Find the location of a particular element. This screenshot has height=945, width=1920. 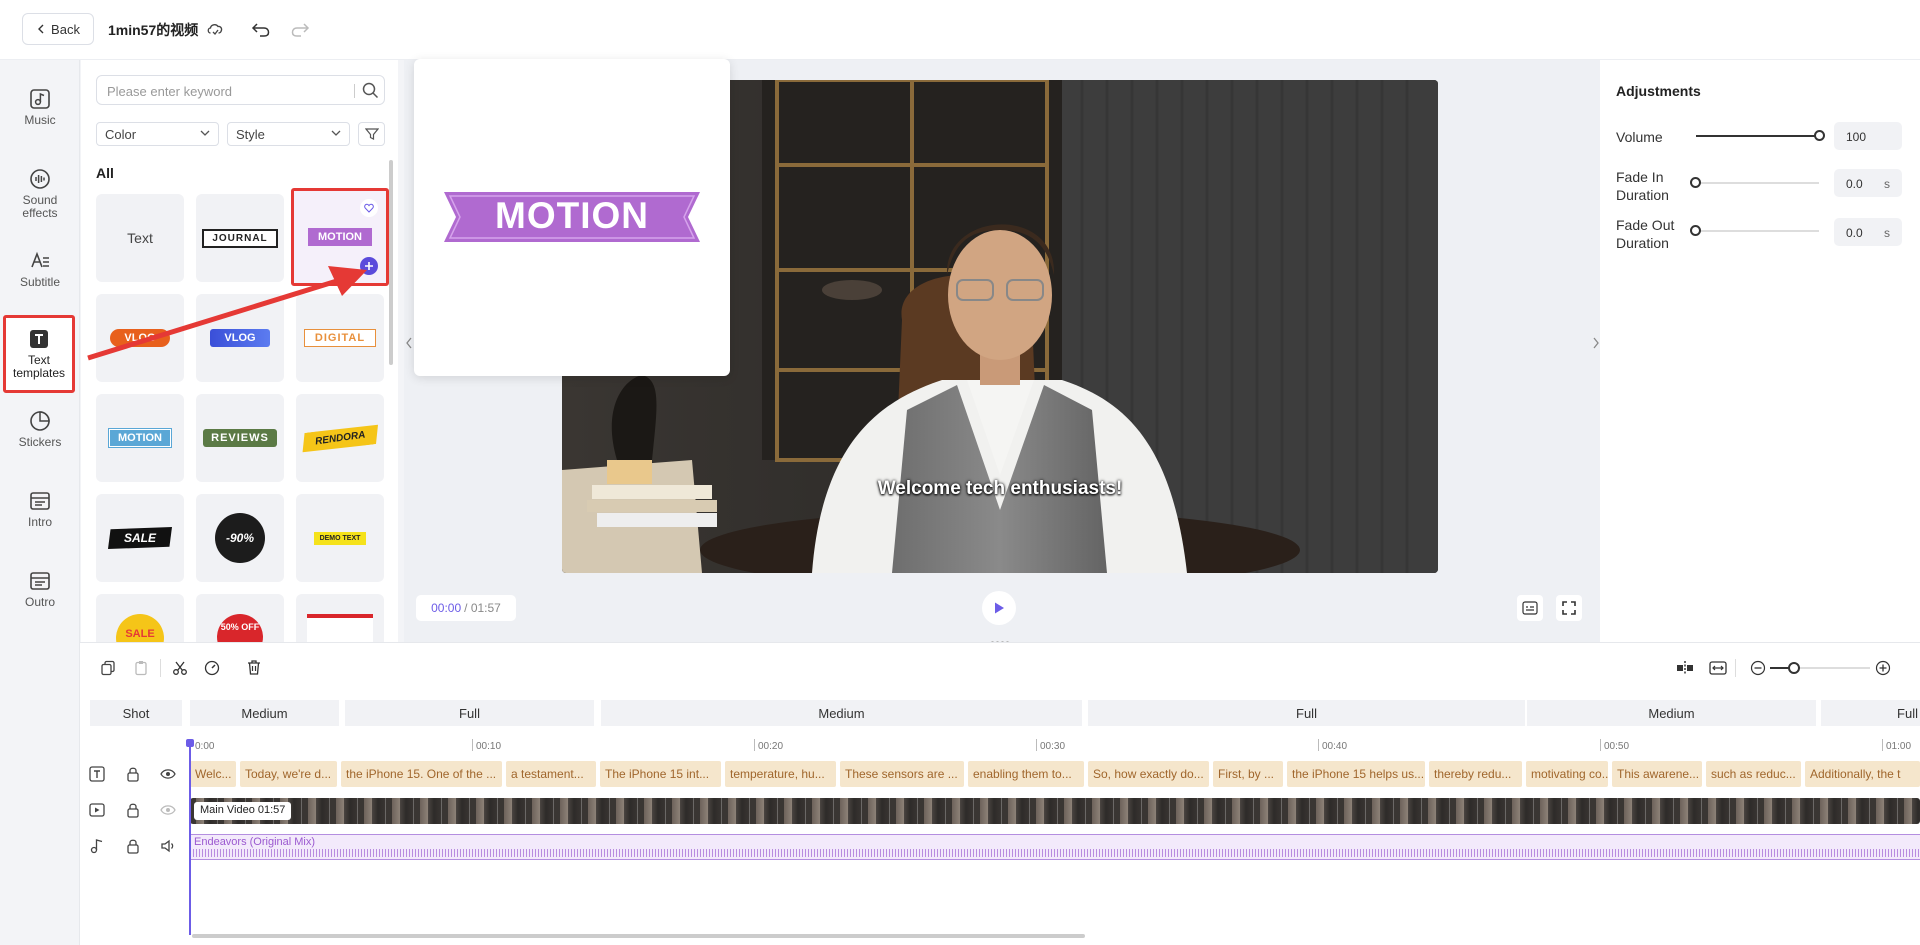

template-news is located at coordinates (340, 618).